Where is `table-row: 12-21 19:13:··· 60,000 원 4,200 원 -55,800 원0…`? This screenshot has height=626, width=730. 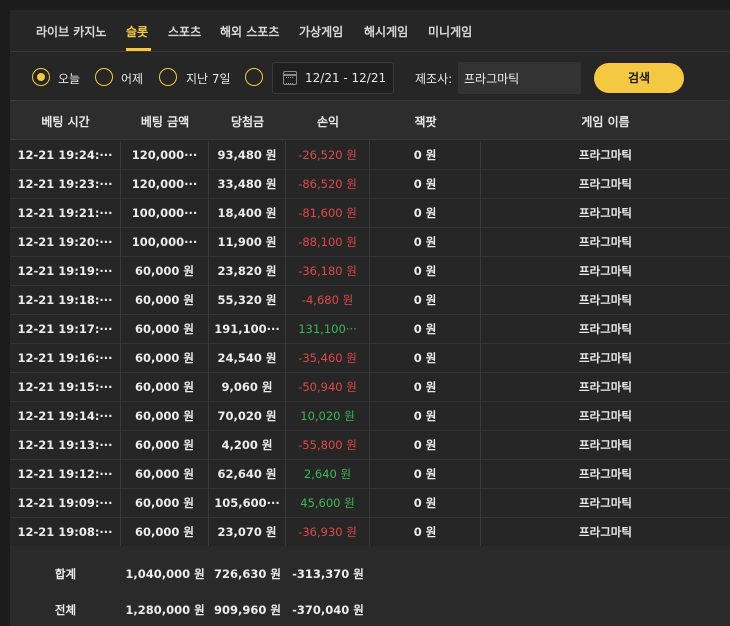
table-row: 12-21 19:13:··· 60,000 원 4,200 원 -55,800 원0… is located at coordinates (370, 445).